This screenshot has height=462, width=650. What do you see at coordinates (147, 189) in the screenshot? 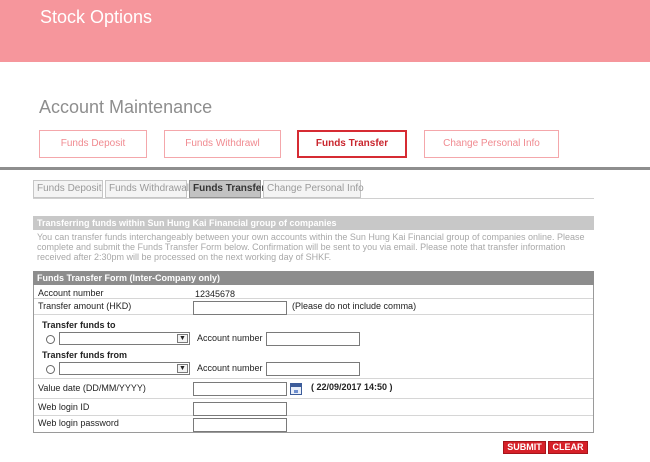
I see `subtab-funds-withdrawal: Funds Withdrawal` at bounding box center [147, 189].